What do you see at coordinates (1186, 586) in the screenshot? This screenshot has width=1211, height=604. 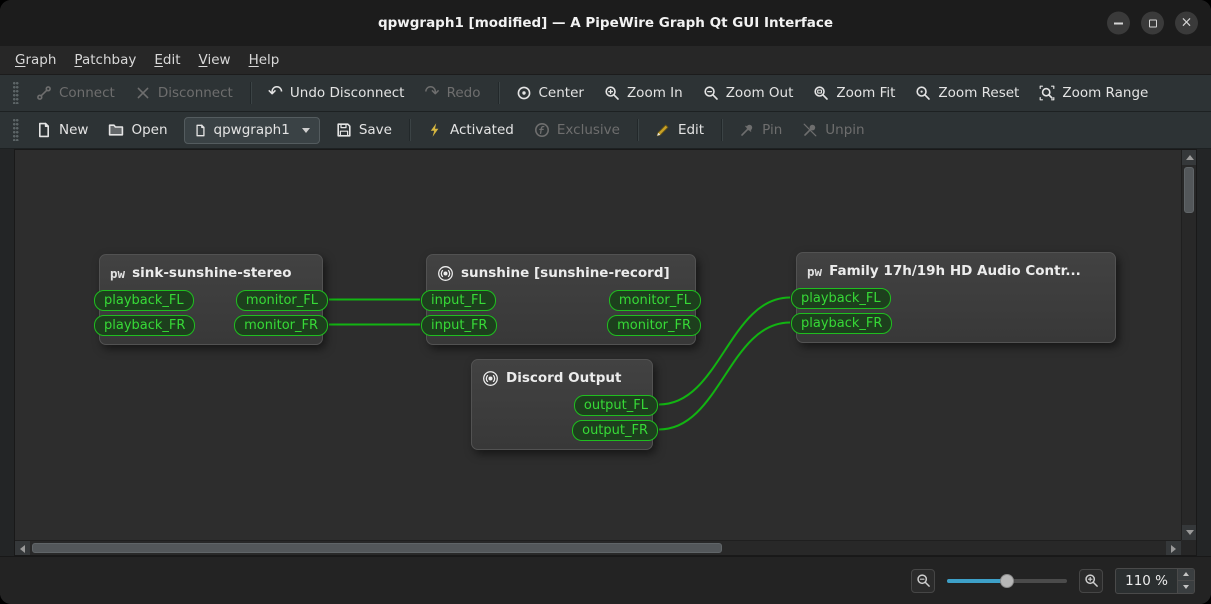 I see `zoom-spinbox-down-button` at bounding box center [1186, 586].